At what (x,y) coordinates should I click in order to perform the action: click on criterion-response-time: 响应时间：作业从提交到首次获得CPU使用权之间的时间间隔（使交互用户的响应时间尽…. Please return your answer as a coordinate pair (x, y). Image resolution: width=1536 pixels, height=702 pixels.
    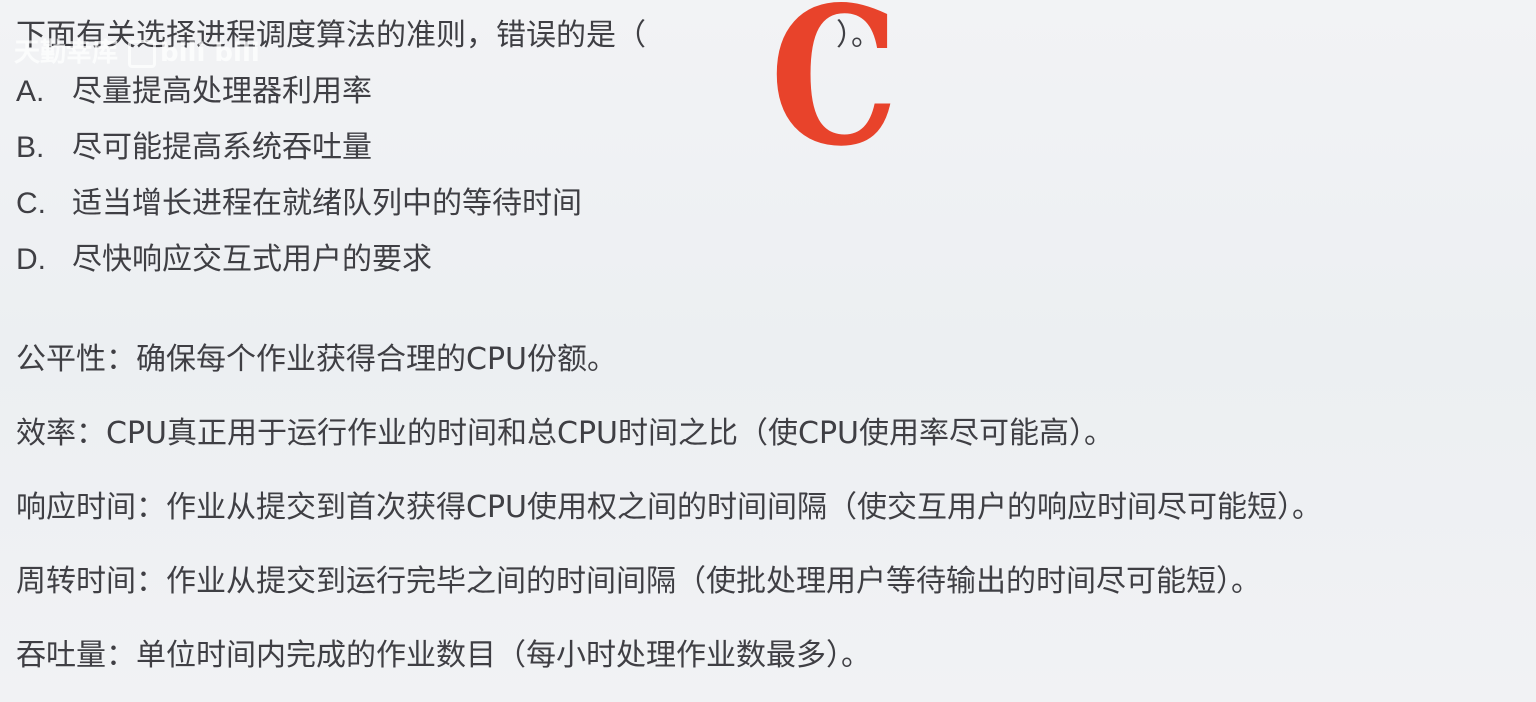
    Looking at the image, I should click on (669, 507).